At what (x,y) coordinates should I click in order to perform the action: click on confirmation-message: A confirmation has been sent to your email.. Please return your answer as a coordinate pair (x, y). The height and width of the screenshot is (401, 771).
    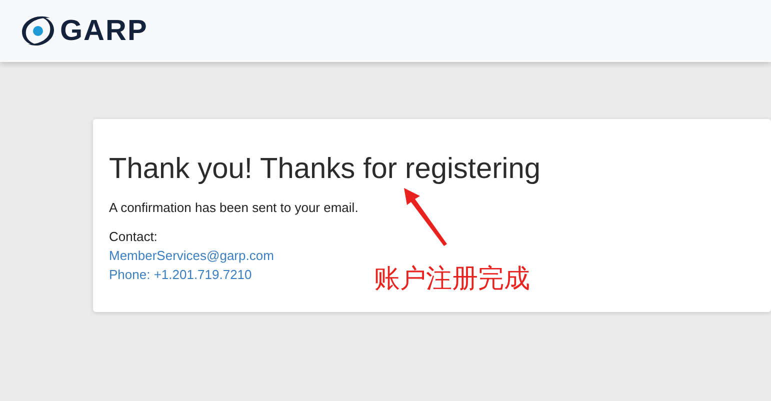
    Looking at the image, I should click on (234, 208).